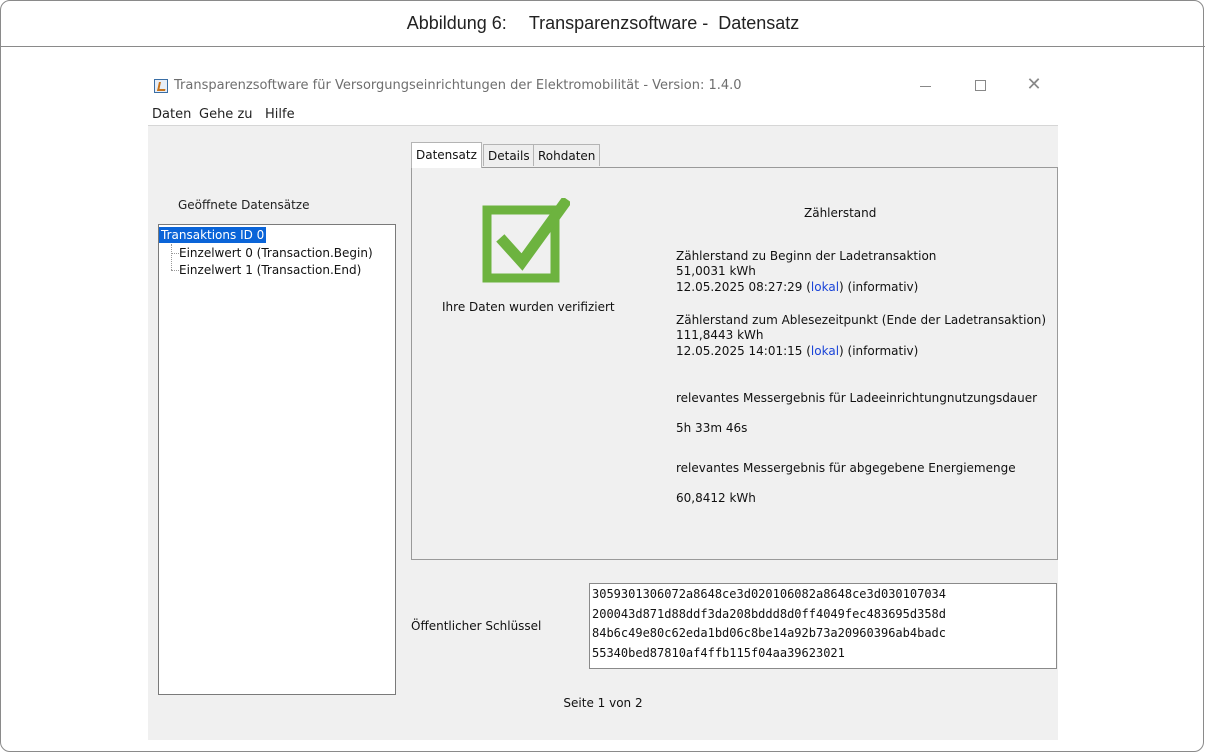 Image resolution: width=1206 pixels, height=754 pixels. Describe the element at coordinates (276, 253) in the screenshot. I see `tree-item-value-begin: Einzelwert 0 (Transaction.Begin)` at that location.